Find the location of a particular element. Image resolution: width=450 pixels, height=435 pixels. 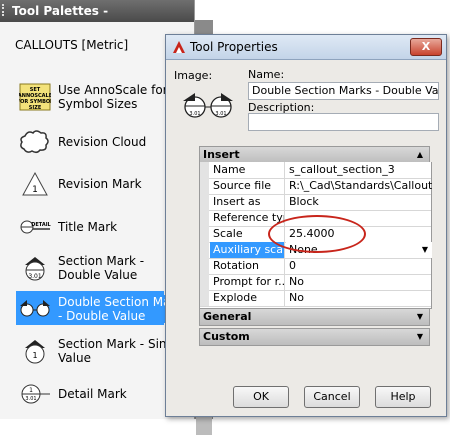

dialog-title: Tool Properties is located at coordinates (234, 47).